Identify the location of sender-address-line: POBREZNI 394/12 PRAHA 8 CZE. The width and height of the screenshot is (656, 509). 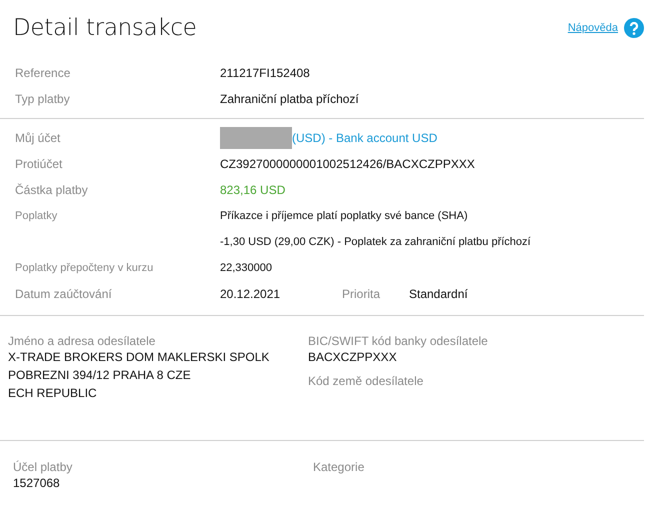
(100, 375).